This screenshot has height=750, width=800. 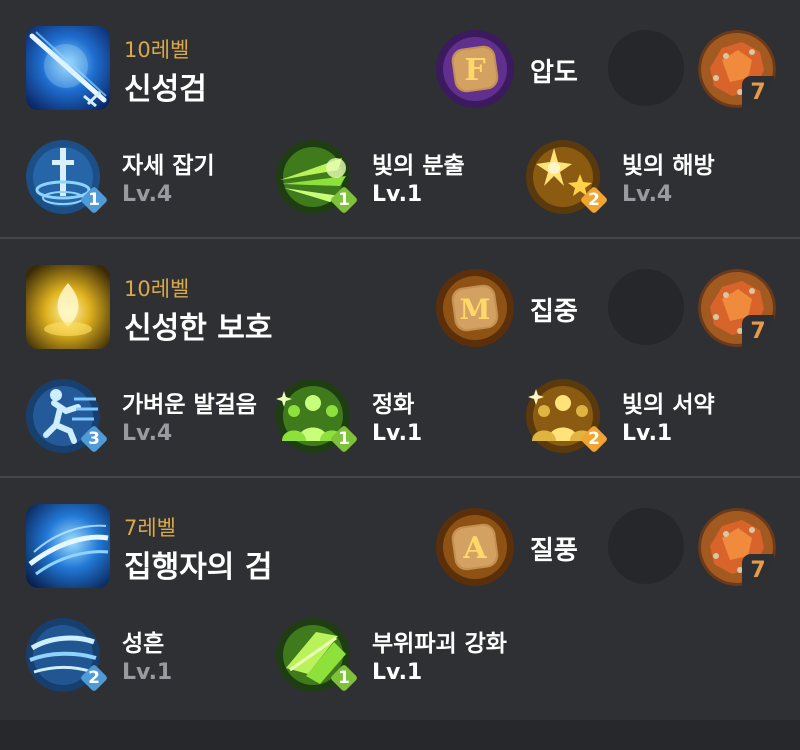 I want to click on tripod-tier-badge: 3, so click(x=94, y=439).